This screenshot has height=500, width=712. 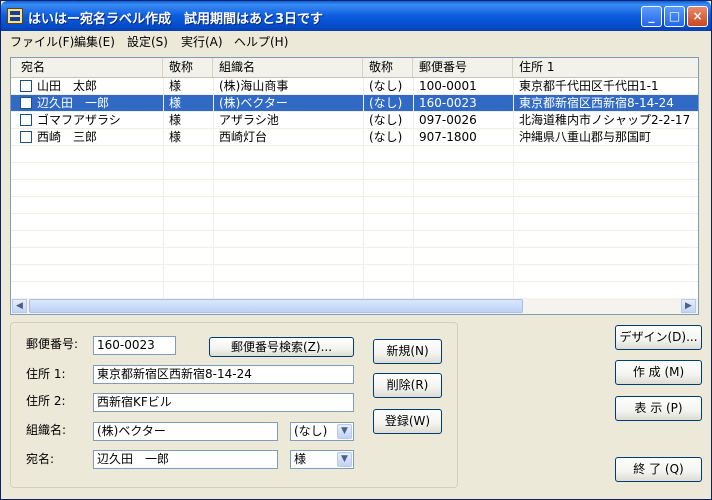 I want to click on column-header-honorific: 敬称, so click(x=188, y=67).